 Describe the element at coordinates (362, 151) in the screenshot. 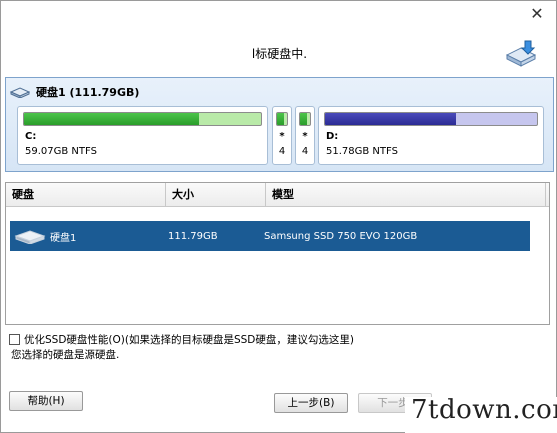

I see `partition-detail: 51.78GB NTFS` at that location.